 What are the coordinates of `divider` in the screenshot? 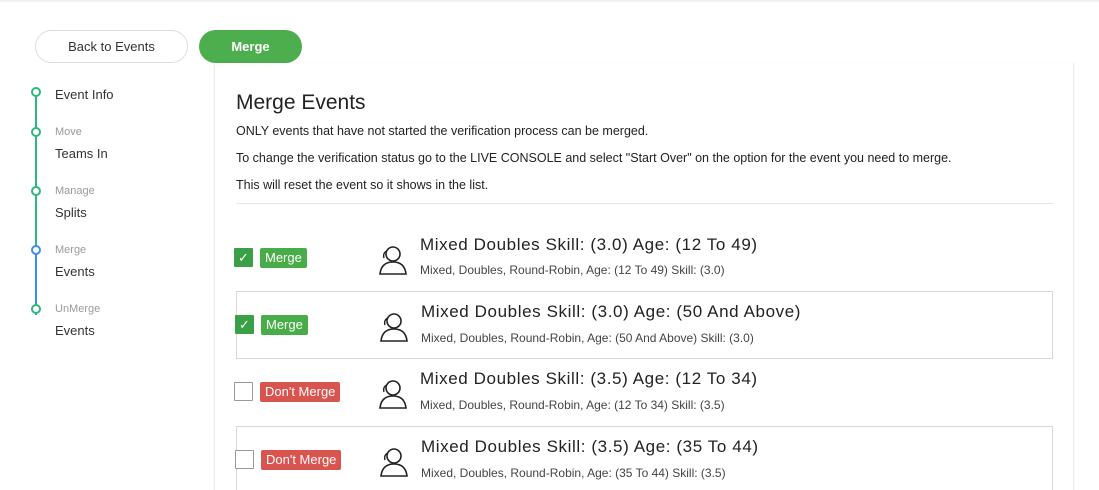 It's located at (644, 203).